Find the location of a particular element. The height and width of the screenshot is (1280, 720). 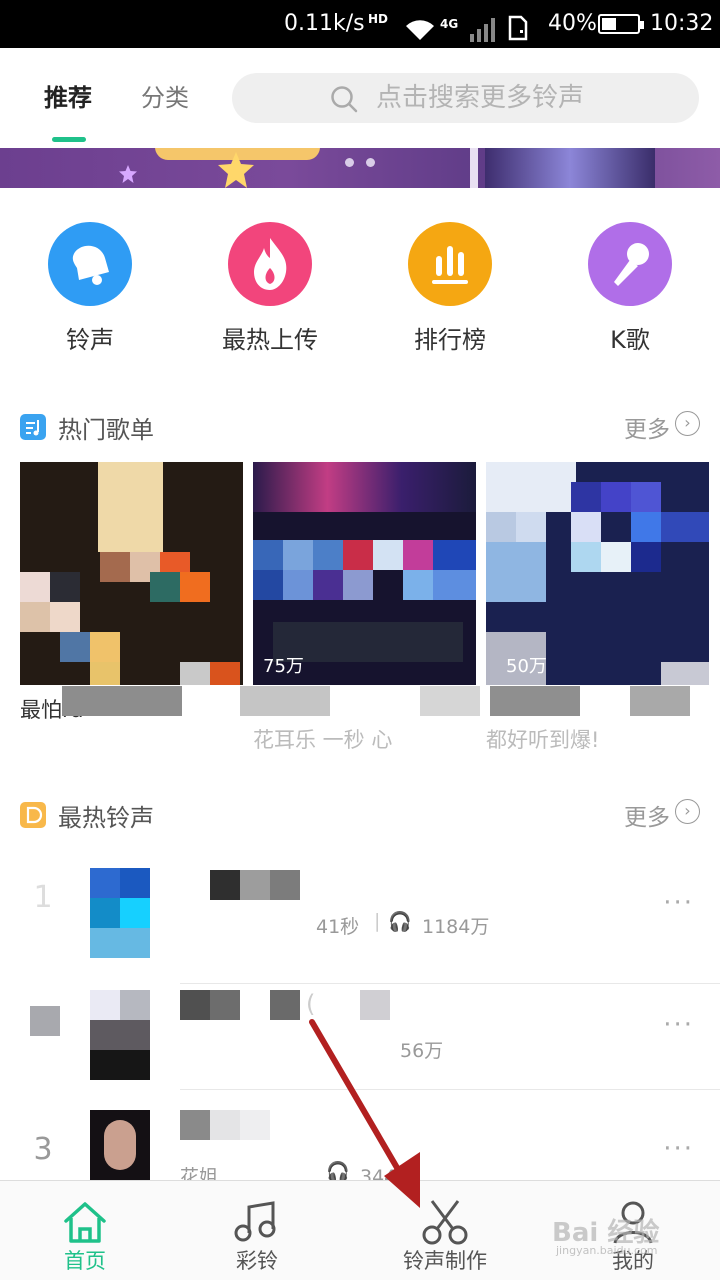

quick-entry-label: 排行榜 is located at coordinates (450, 340).